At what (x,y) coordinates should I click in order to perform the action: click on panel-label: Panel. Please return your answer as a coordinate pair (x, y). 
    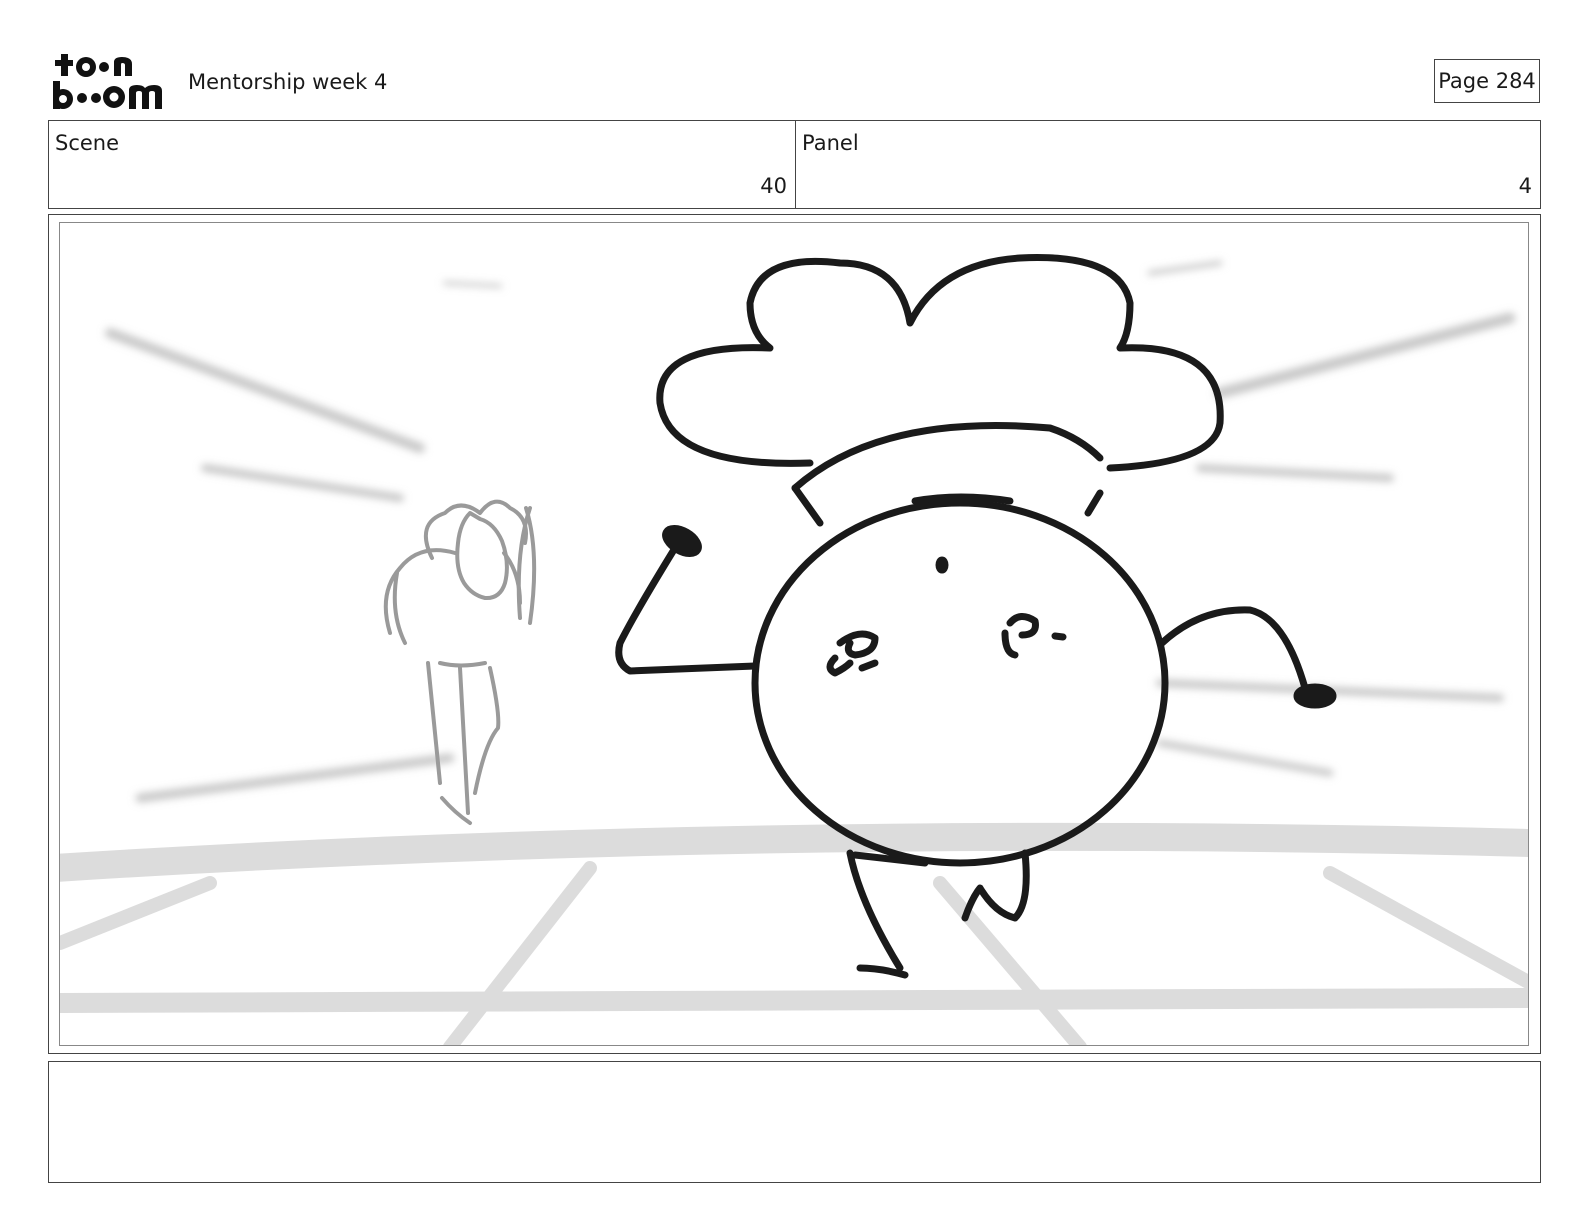
    Looking at the image, I should click on (830, 143).